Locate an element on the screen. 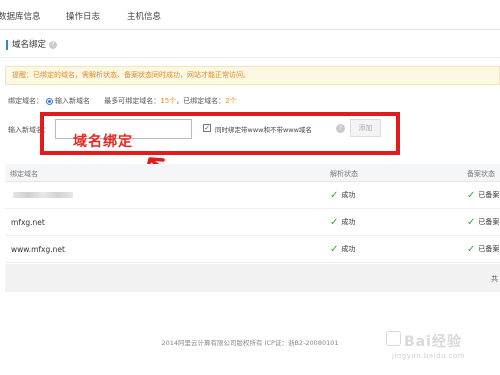  blurred-domain is located at coordinates (43, 195).